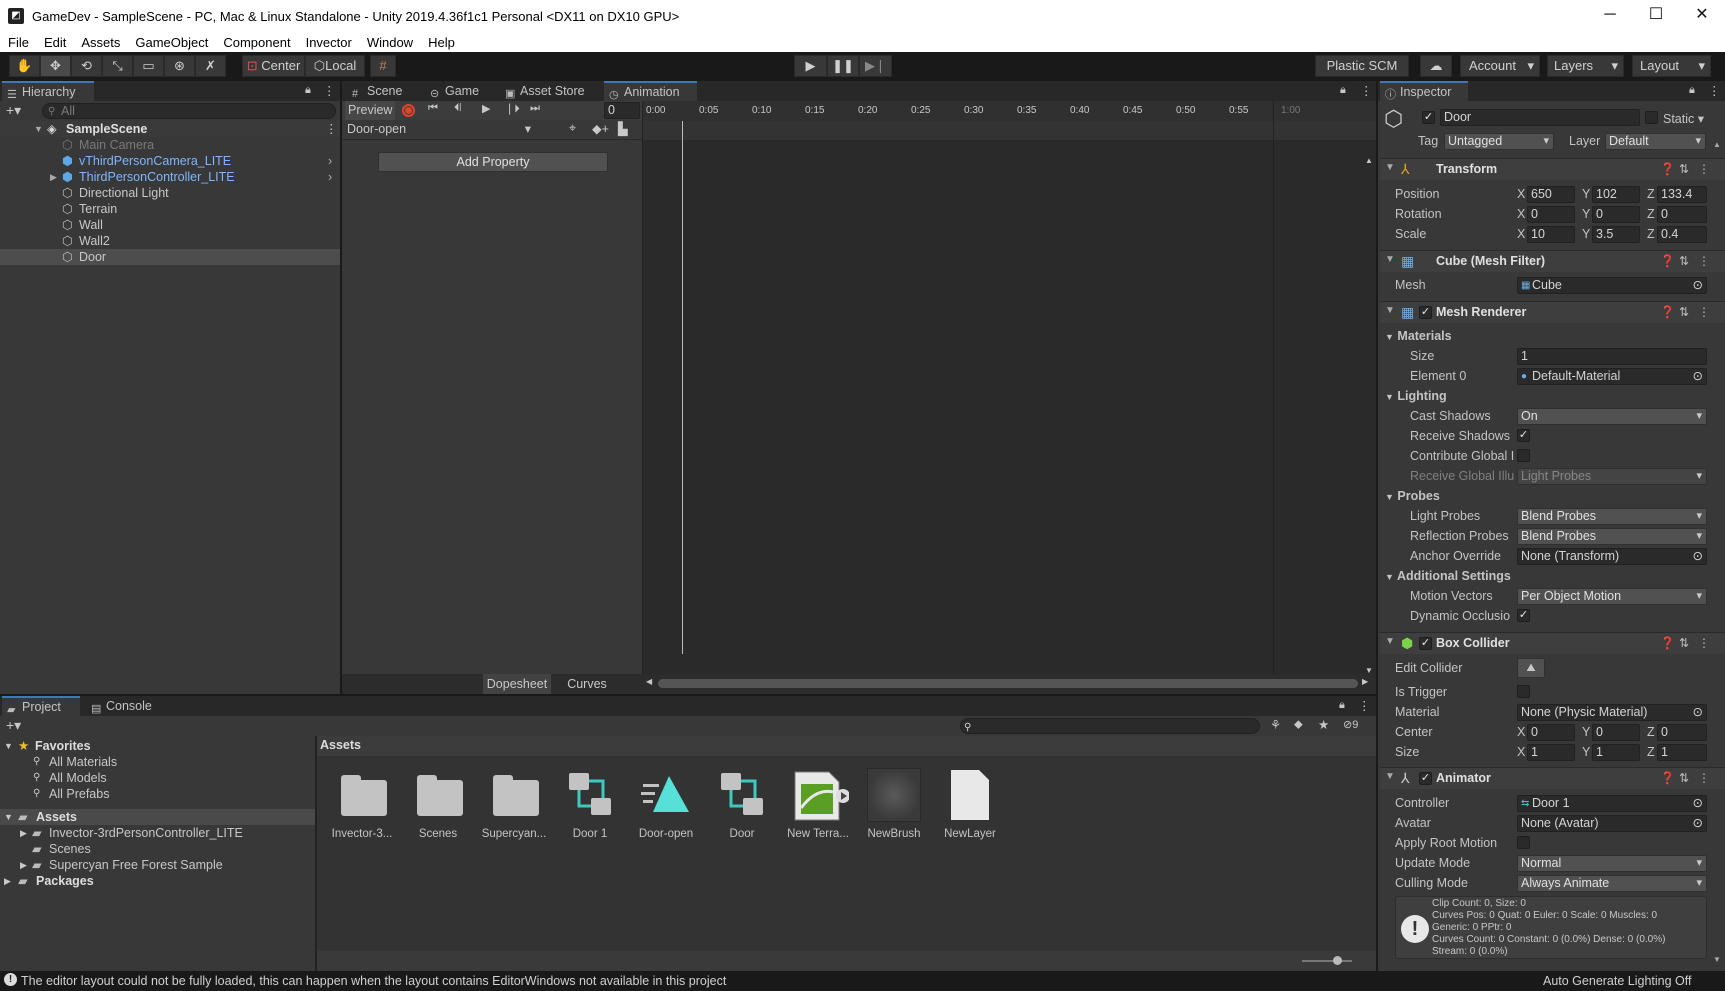 This screenshot has width=1725, height=991. I want to click on object-name-field: Door, so click(1540, 117).